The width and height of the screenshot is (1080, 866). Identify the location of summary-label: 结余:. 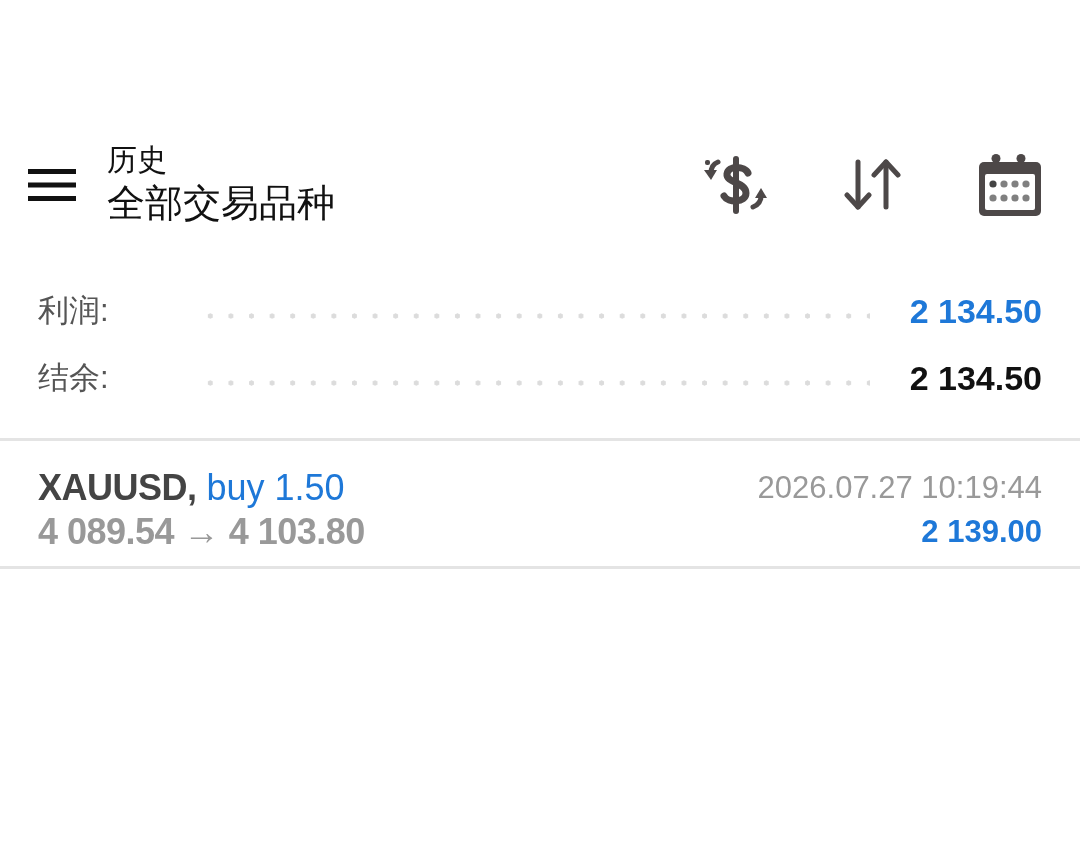
(74, 378).